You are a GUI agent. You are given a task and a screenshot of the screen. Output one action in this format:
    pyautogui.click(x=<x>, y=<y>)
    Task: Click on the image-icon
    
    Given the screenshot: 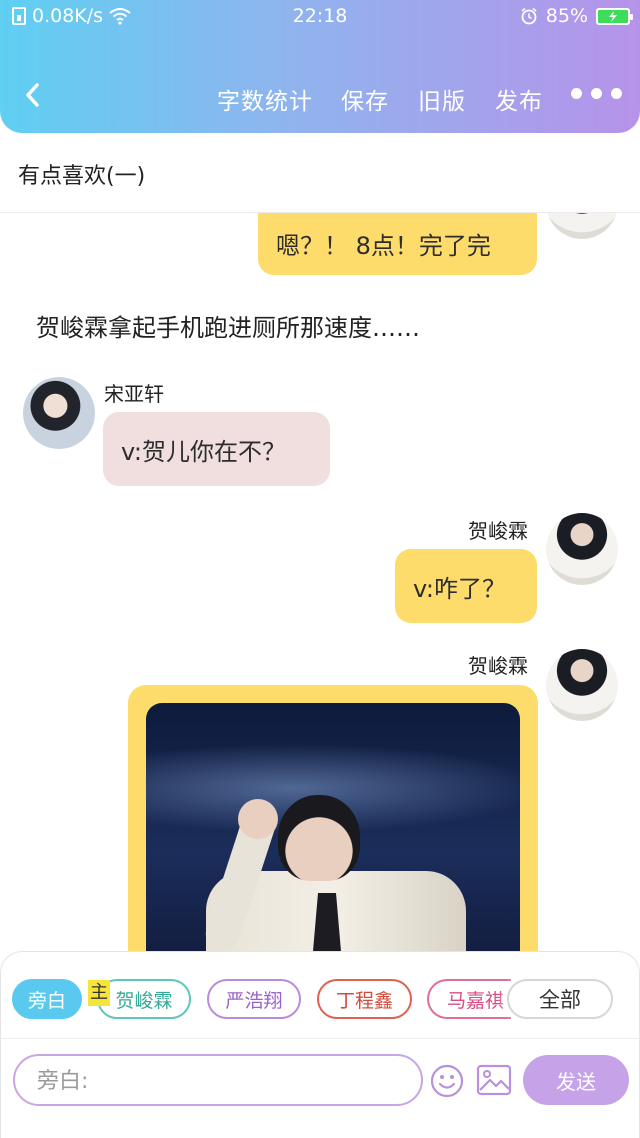 What is the action you would take?
    pyautogui.click(x=494, y=1080)
    